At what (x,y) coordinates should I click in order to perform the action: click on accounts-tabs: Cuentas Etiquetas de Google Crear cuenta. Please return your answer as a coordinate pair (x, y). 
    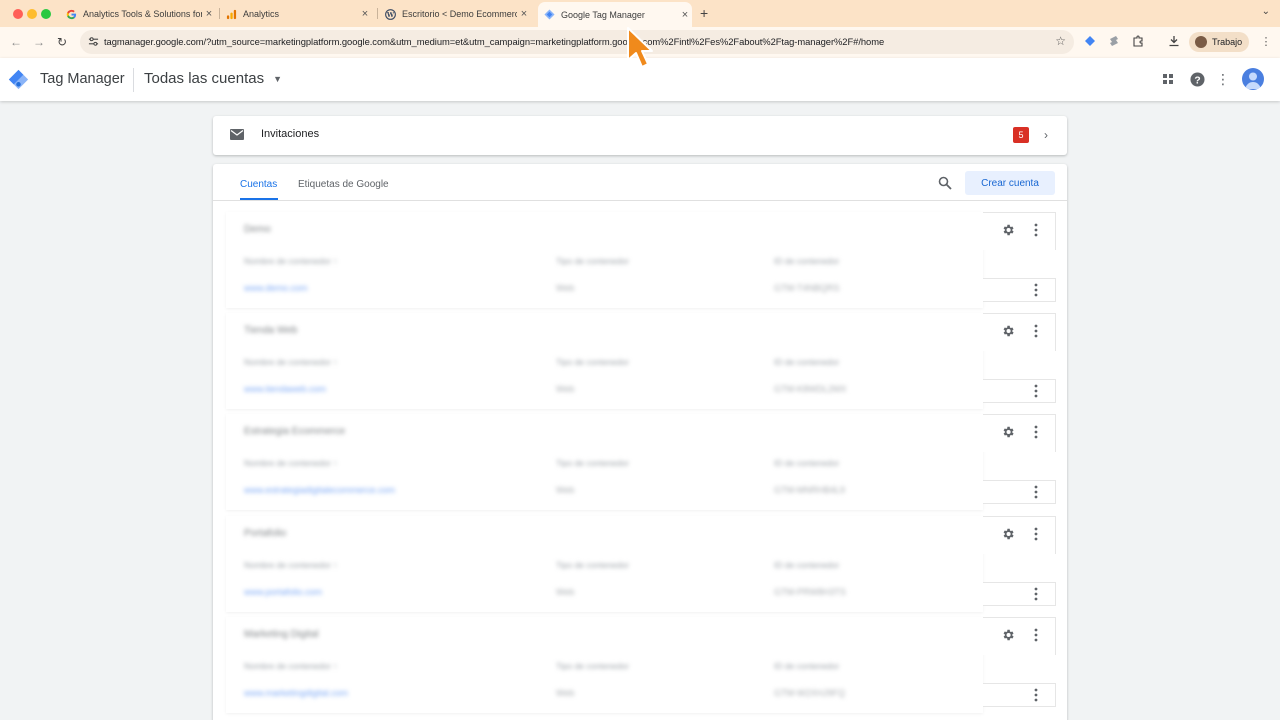
    Looking at the image, I should click on (640, 182).